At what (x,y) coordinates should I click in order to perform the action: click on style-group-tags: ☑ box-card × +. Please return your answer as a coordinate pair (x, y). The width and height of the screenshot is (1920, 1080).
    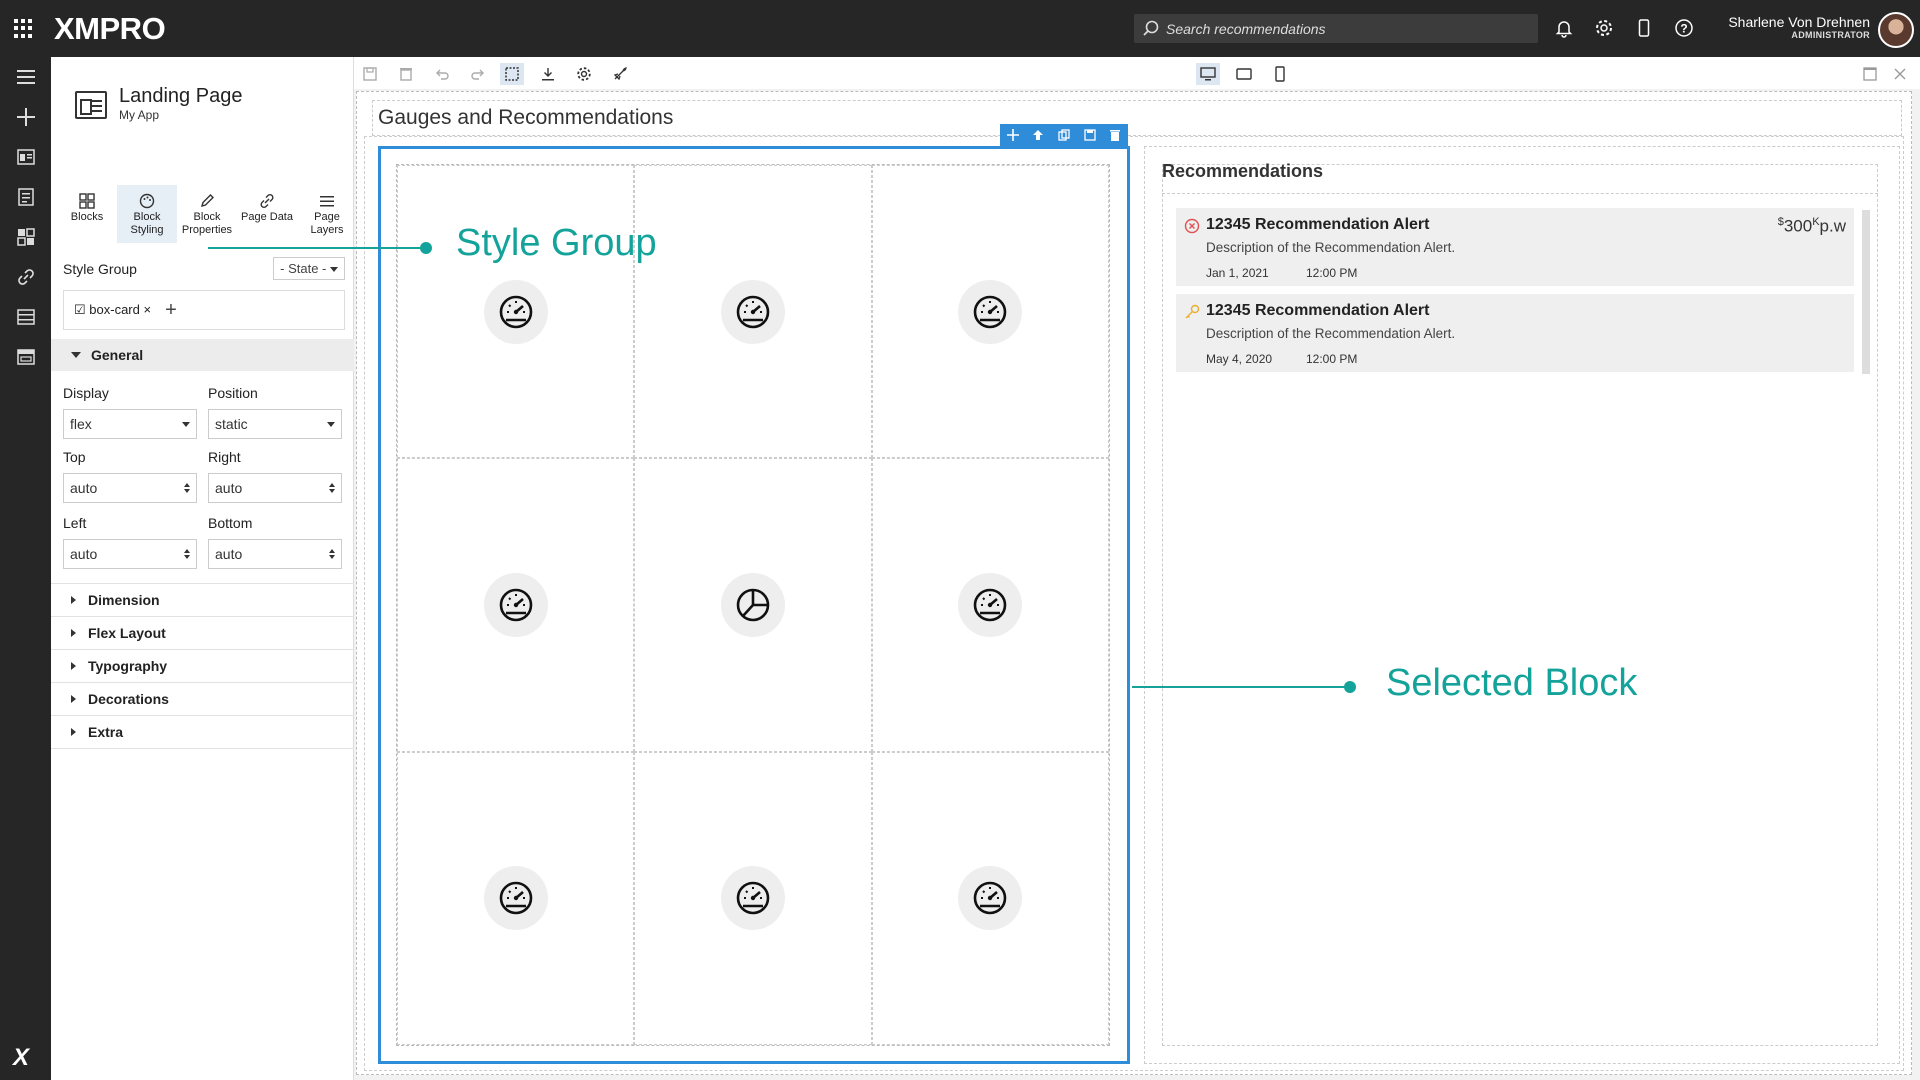
    Looking at the image, I should click on (204, 310).